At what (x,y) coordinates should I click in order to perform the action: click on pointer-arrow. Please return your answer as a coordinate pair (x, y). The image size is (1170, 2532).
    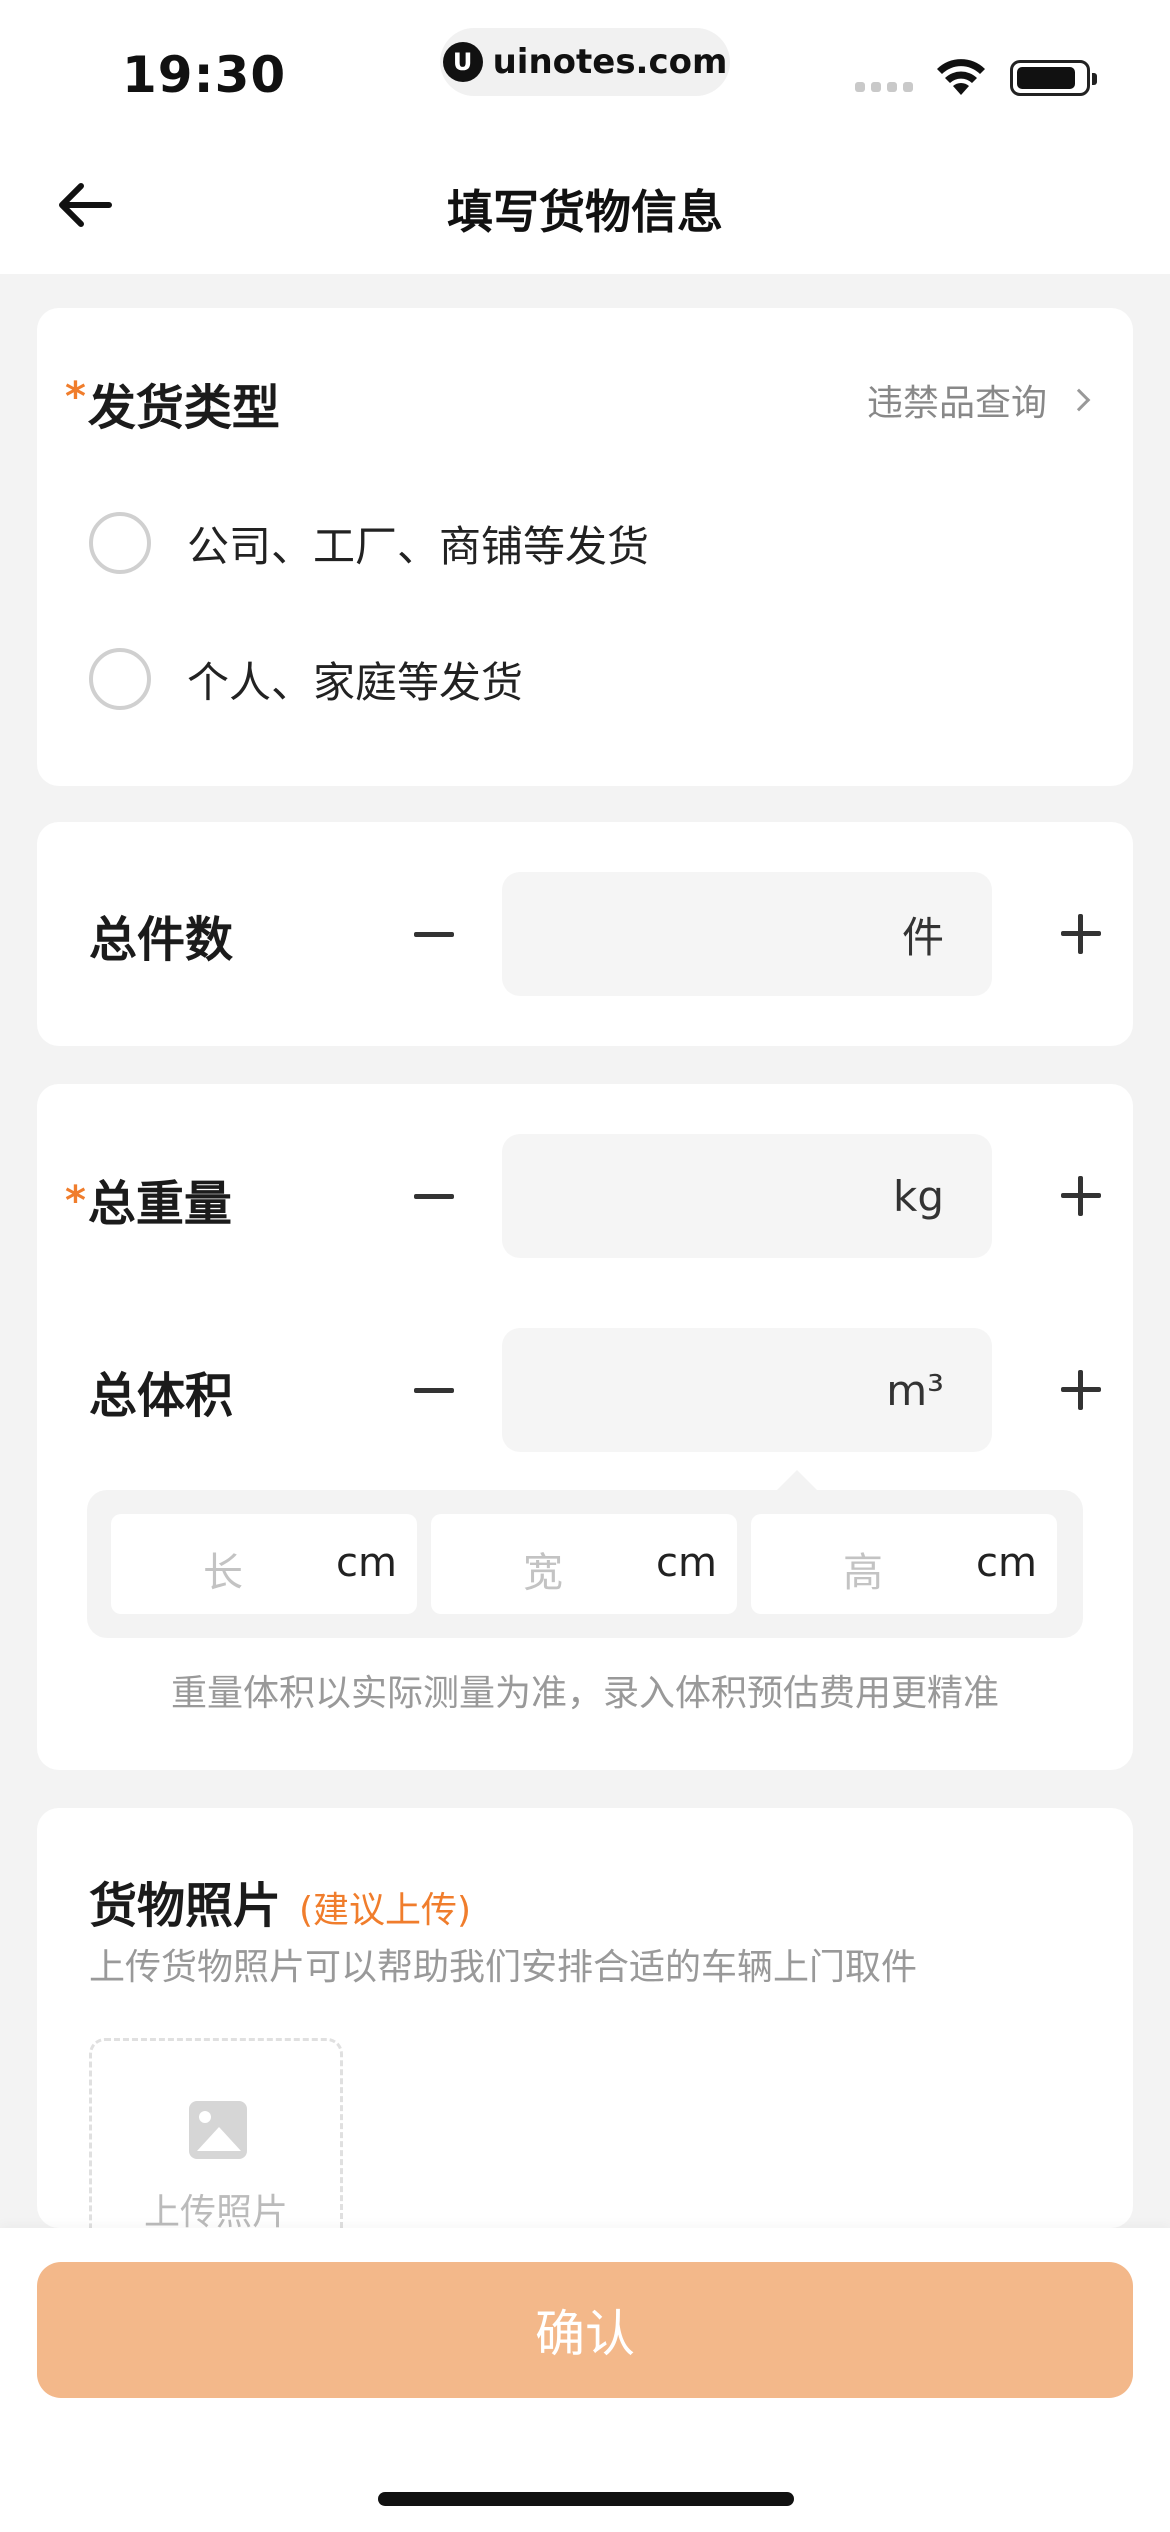
    Looking at the image, I should click on (797, 1480).